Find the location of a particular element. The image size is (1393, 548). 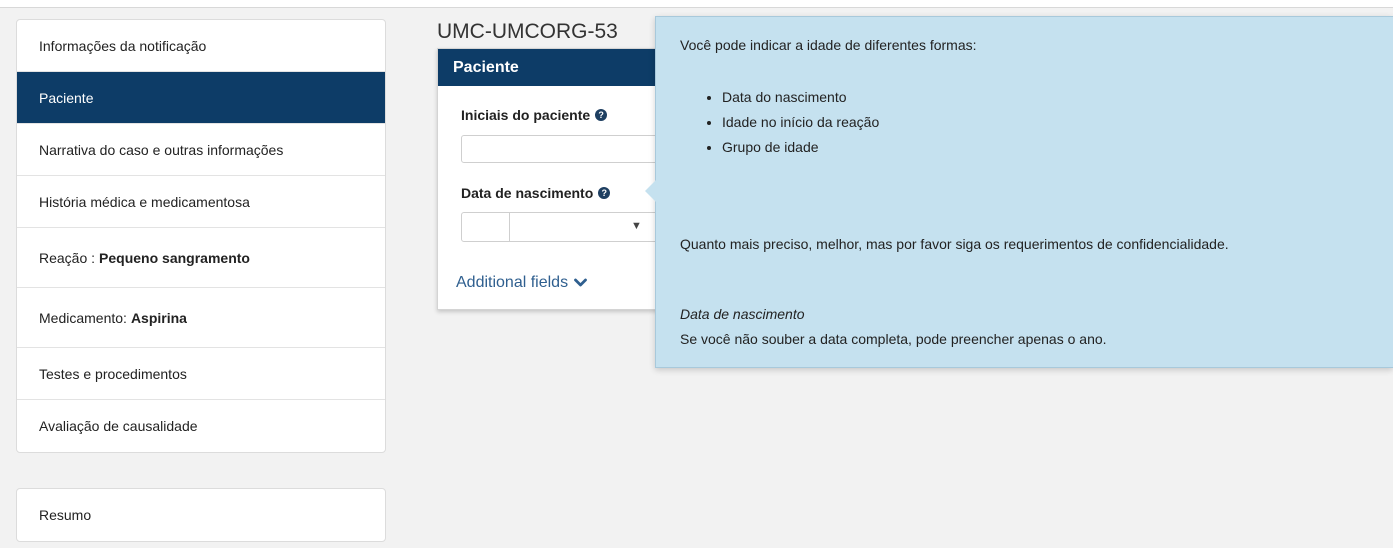

sidebar-item-label: Avaliação de causalidade is located at coordinates (118, 426).